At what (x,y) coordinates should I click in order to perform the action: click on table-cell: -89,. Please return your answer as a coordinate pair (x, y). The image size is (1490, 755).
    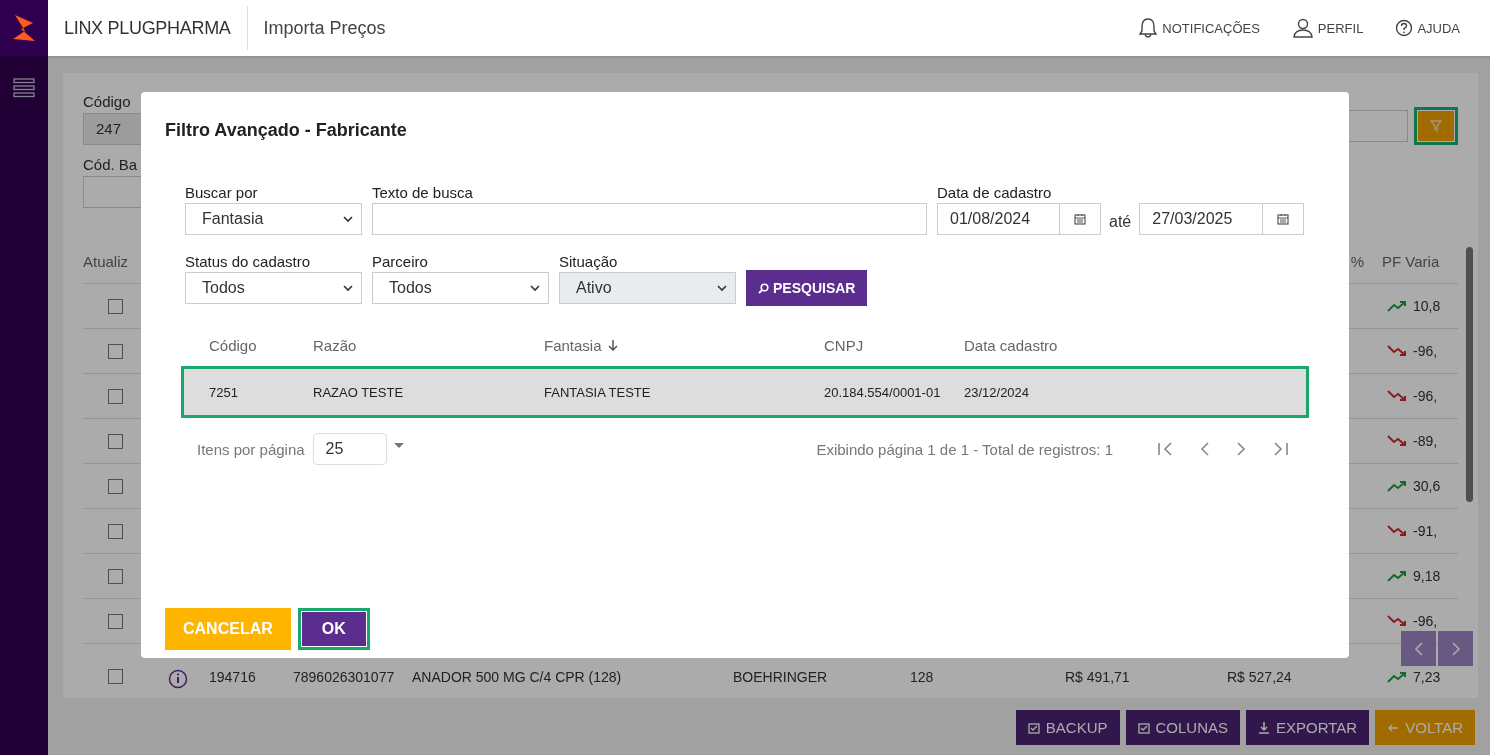
    Looking at the image, I should click on (1425, 441).